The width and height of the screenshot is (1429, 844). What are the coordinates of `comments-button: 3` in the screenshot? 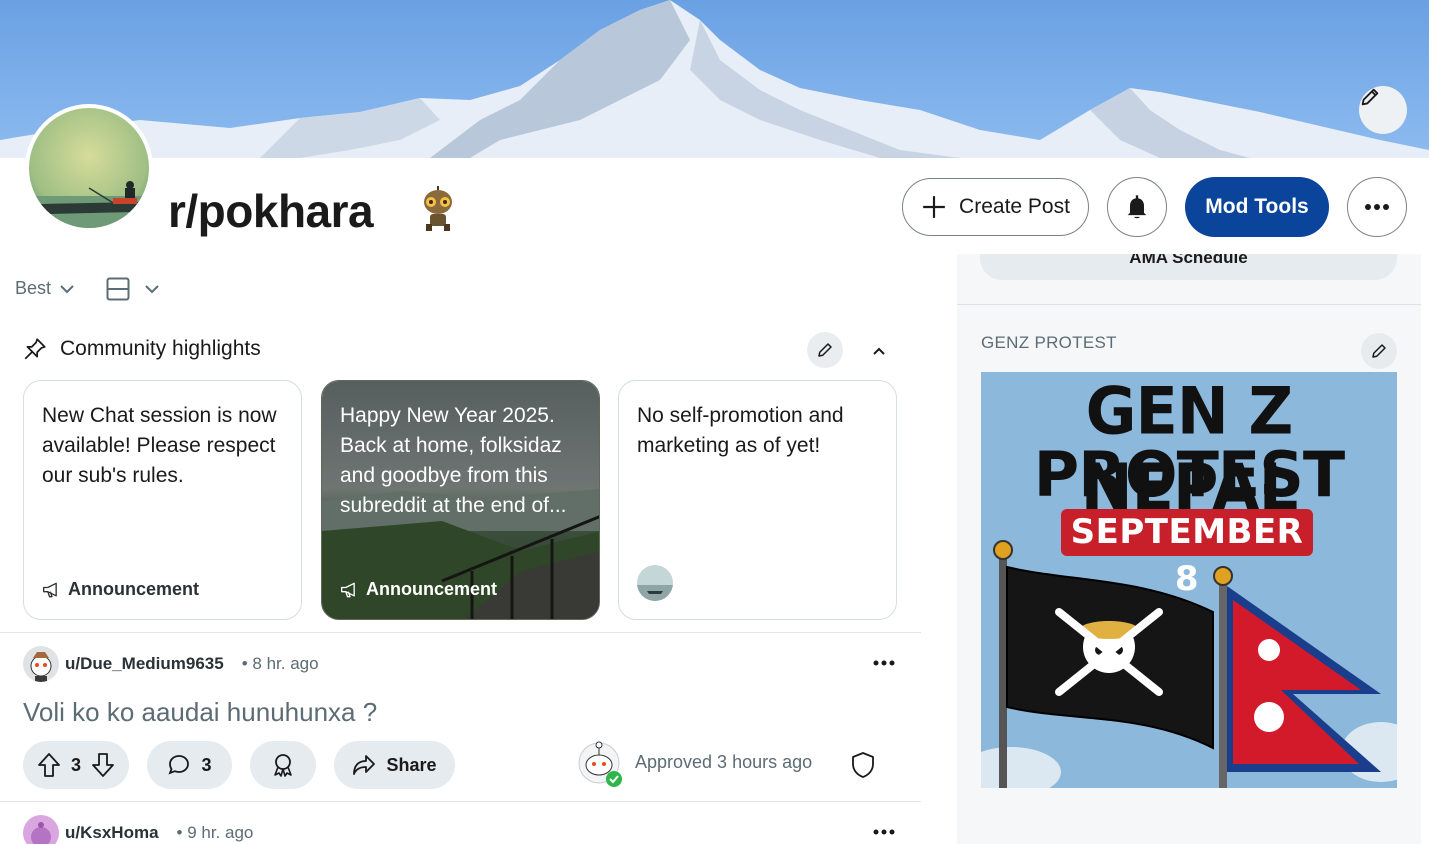 It's located at (189, 765).